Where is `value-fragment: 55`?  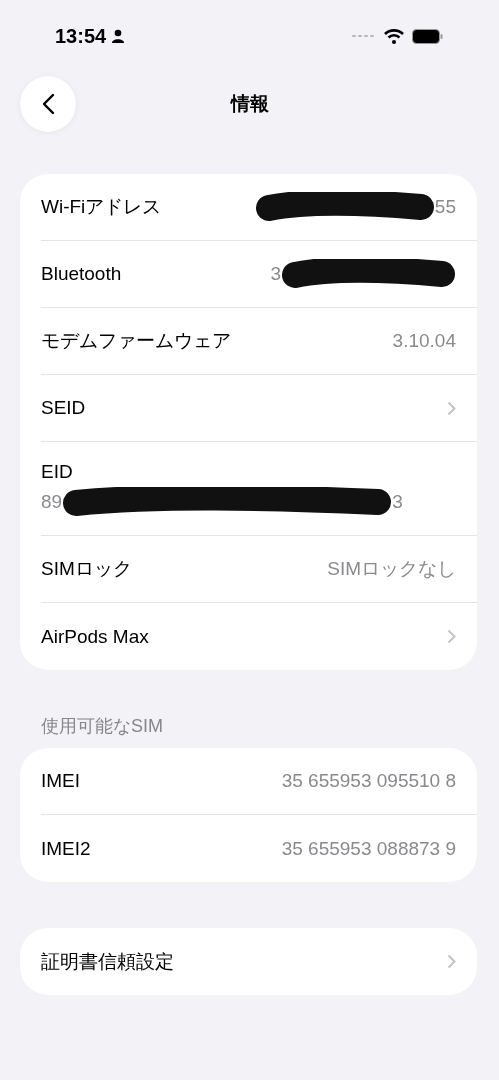 value-fragment: 55 is located at coordinates (445, 207).